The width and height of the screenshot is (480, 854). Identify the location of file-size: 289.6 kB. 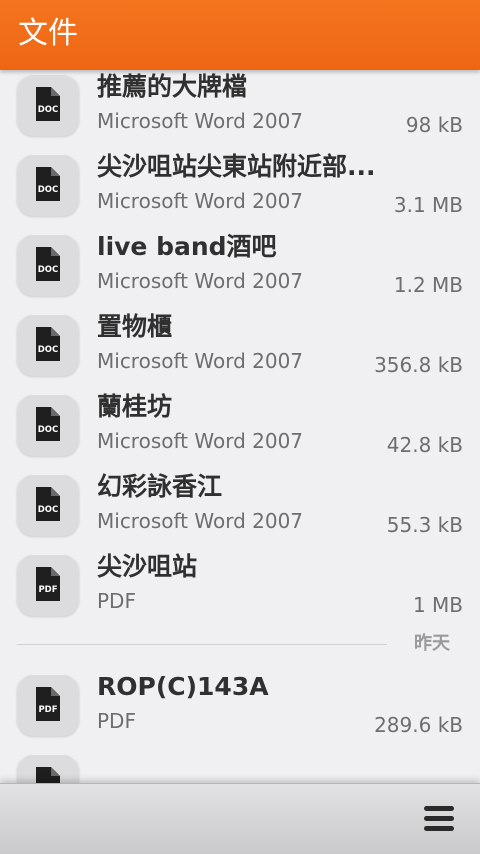
(418, 725).